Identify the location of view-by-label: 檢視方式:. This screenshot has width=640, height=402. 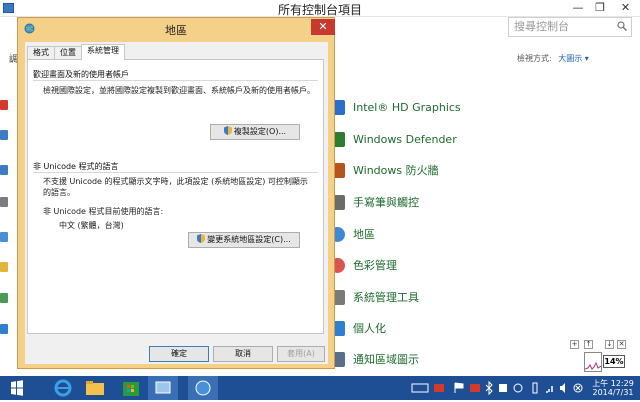
(534, 58).